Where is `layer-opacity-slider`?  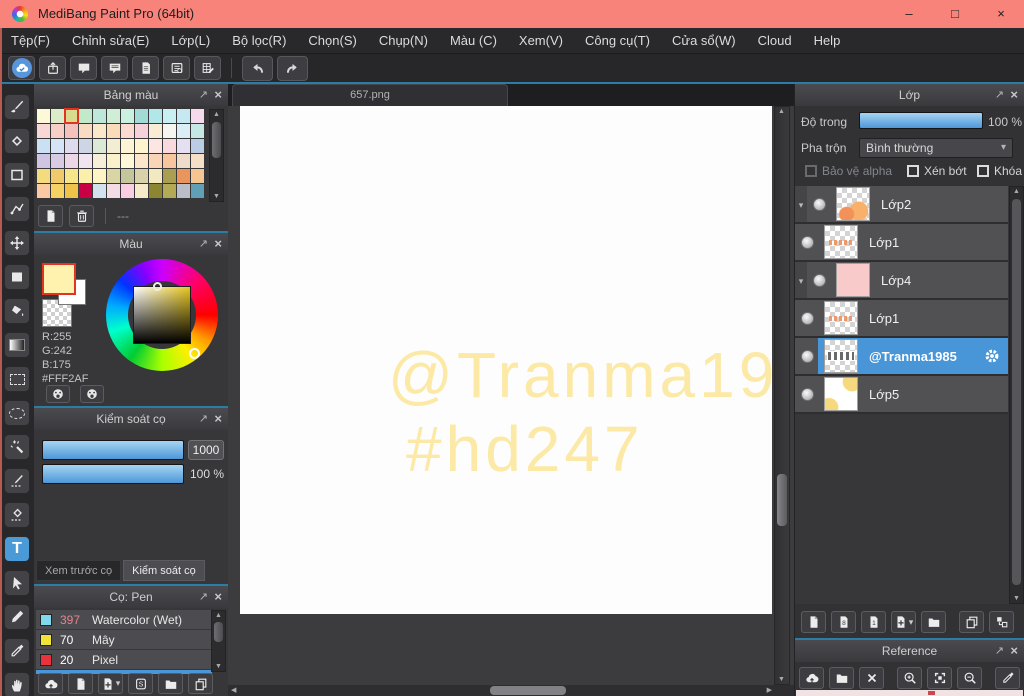
layer-opacity-slider is located at coordinates (921, 120).